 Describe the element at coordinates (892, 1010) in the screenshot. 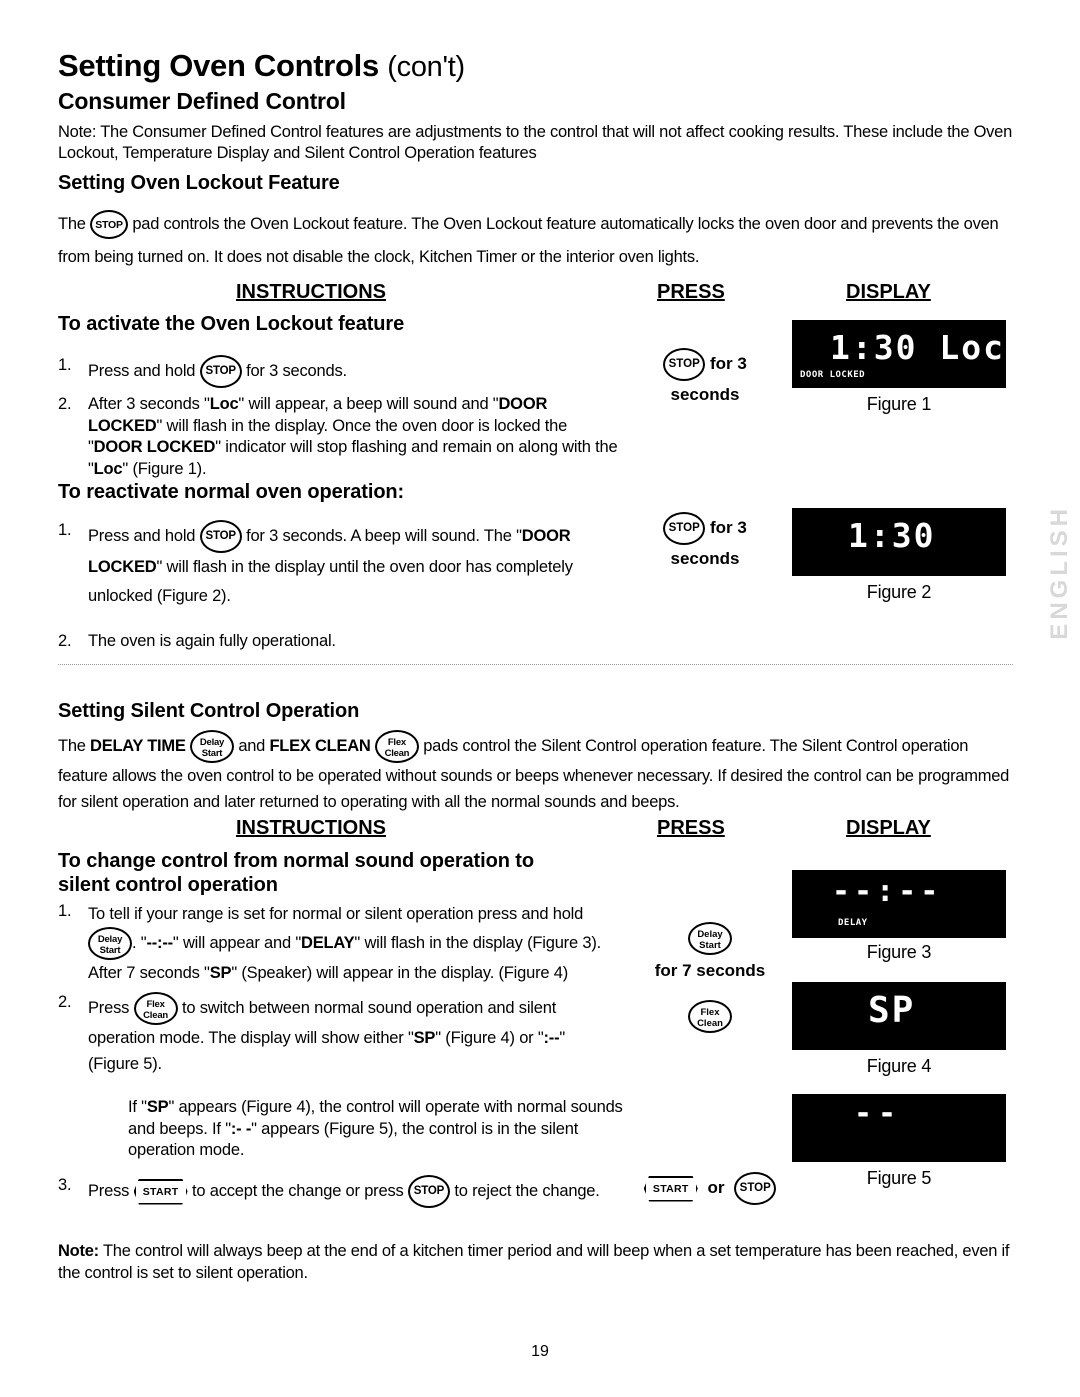

I see `lcd-digits: SP` at that location.